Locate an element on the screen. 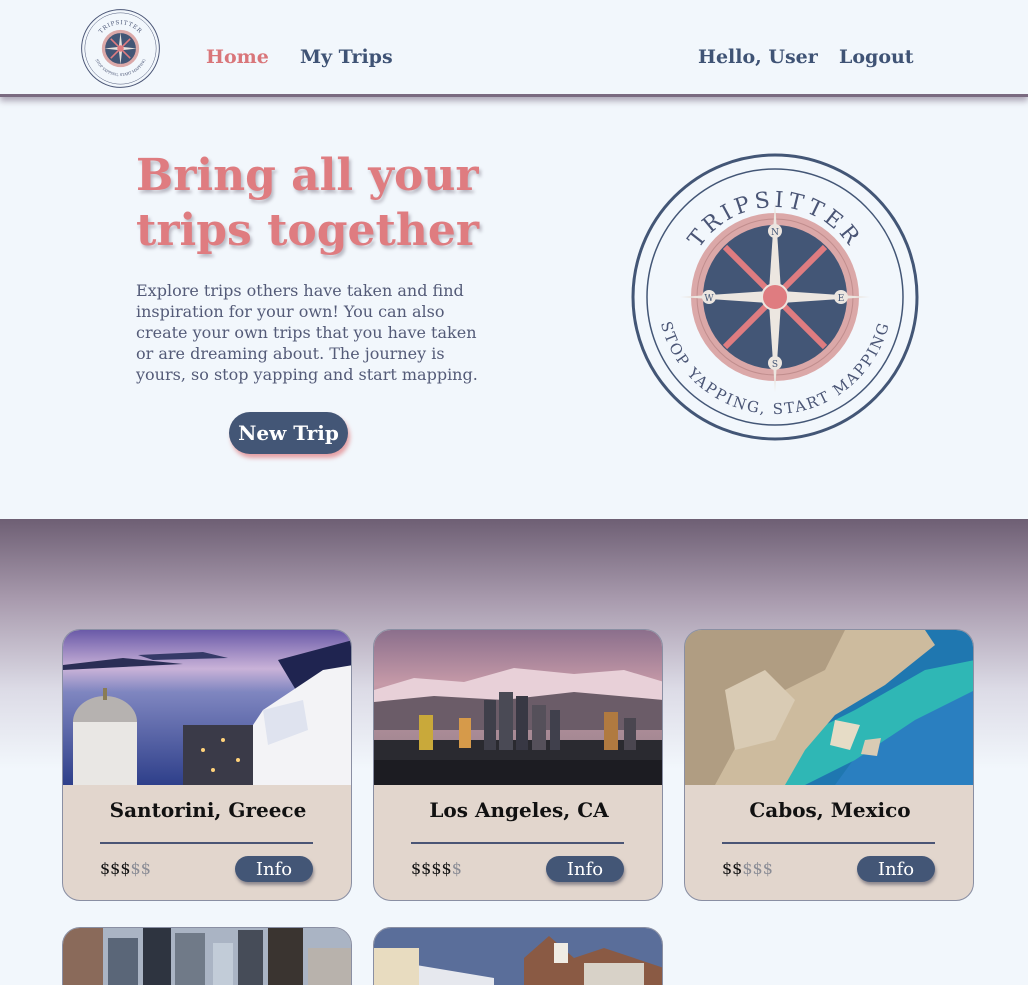 The height and width of the screenshot is (985, 1028). trip-title: Los Angeles, CA is located at coordinates (519, 810).